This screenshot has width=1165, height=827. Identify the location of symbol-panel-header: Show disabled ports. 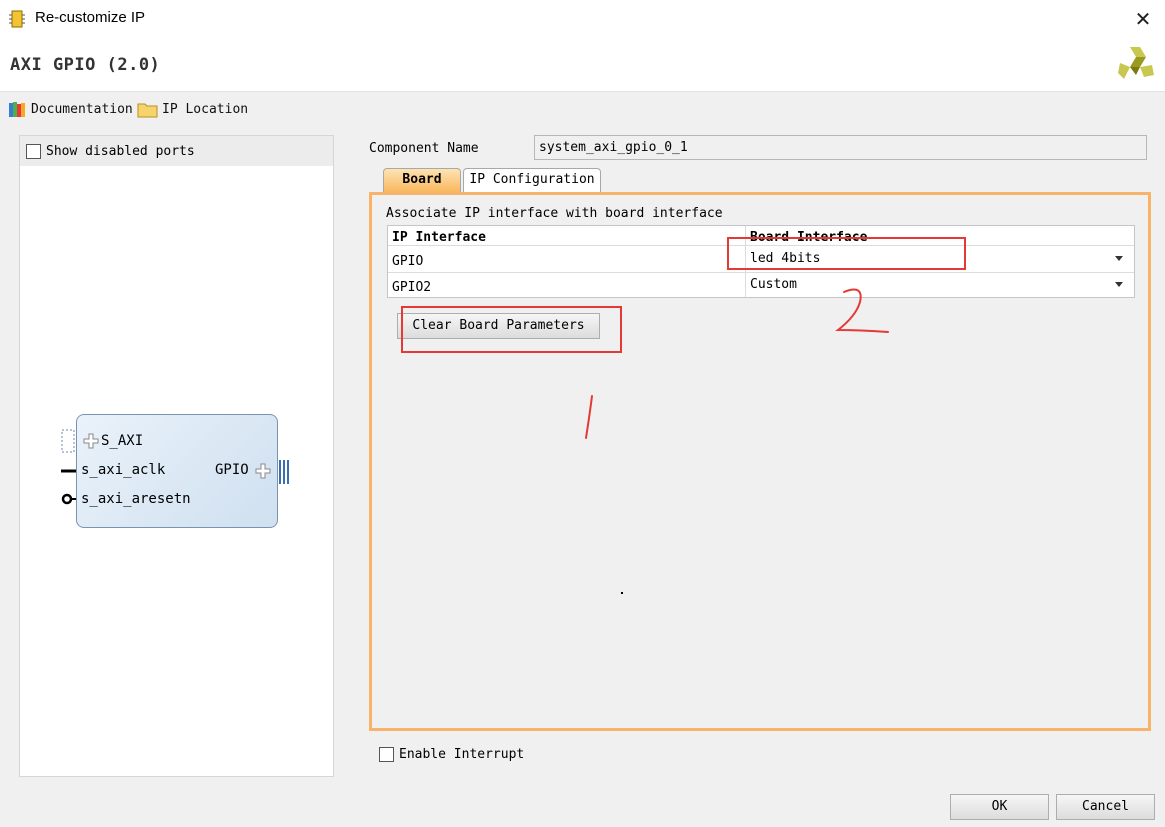
(176, 151).